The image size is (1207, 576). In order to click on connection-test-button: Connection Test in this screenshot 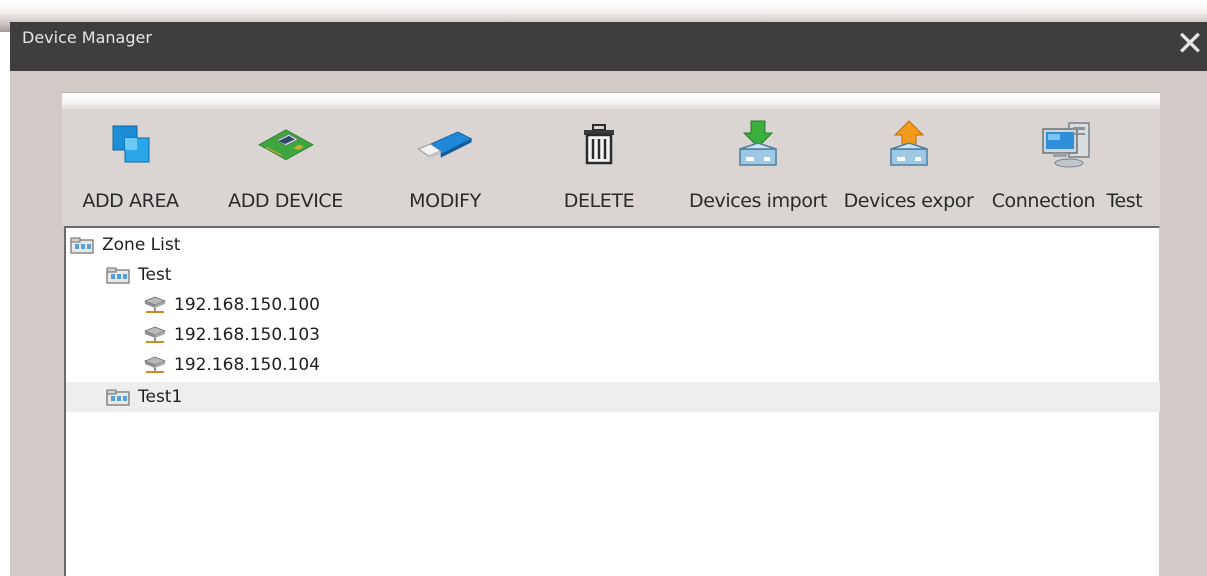, I will do `click(1067, 168)`.